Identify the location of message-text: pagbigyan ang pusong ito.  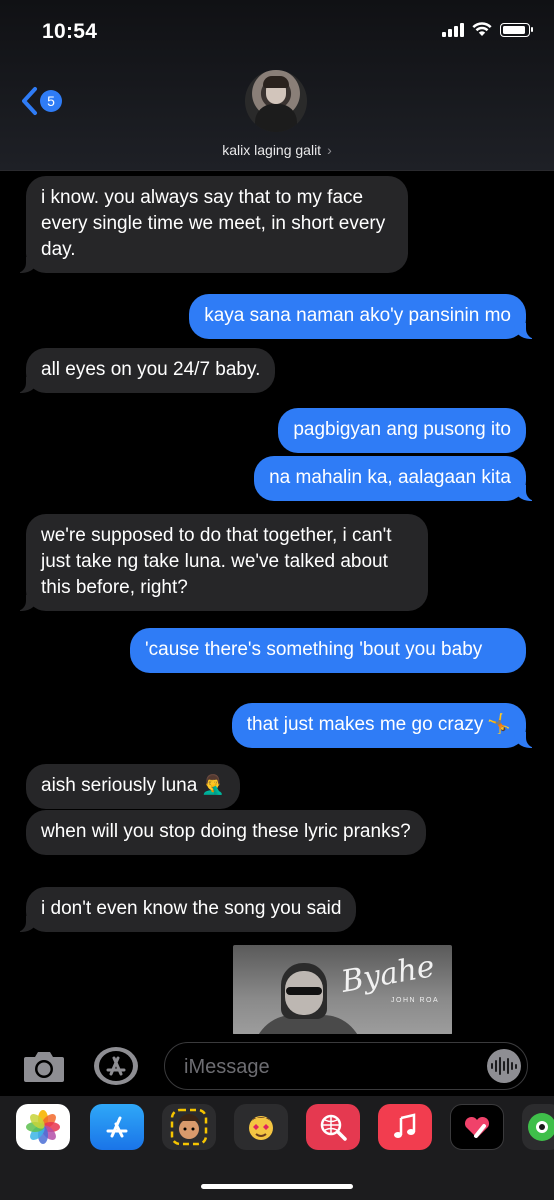
(402, 429).